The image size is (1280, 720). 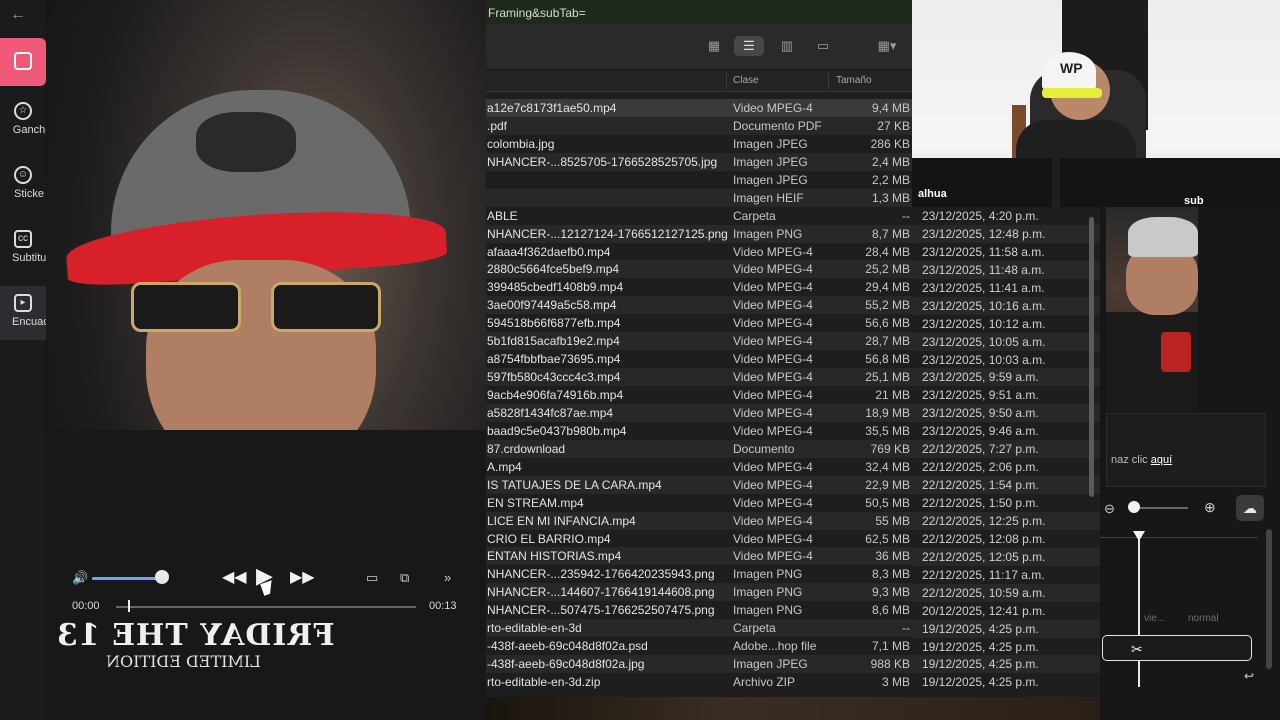 I want to click on file-name: rto-editable-en-3d, so click(x=534, y=628).